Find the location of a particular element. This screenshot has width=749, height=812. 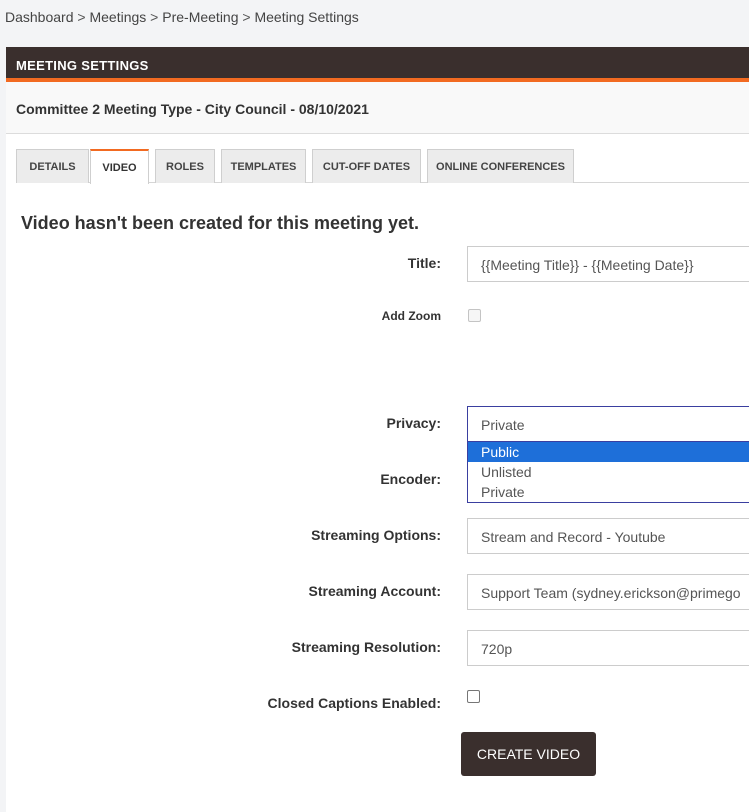

privacy-option-public: Public is located at coordinates (608, 452).